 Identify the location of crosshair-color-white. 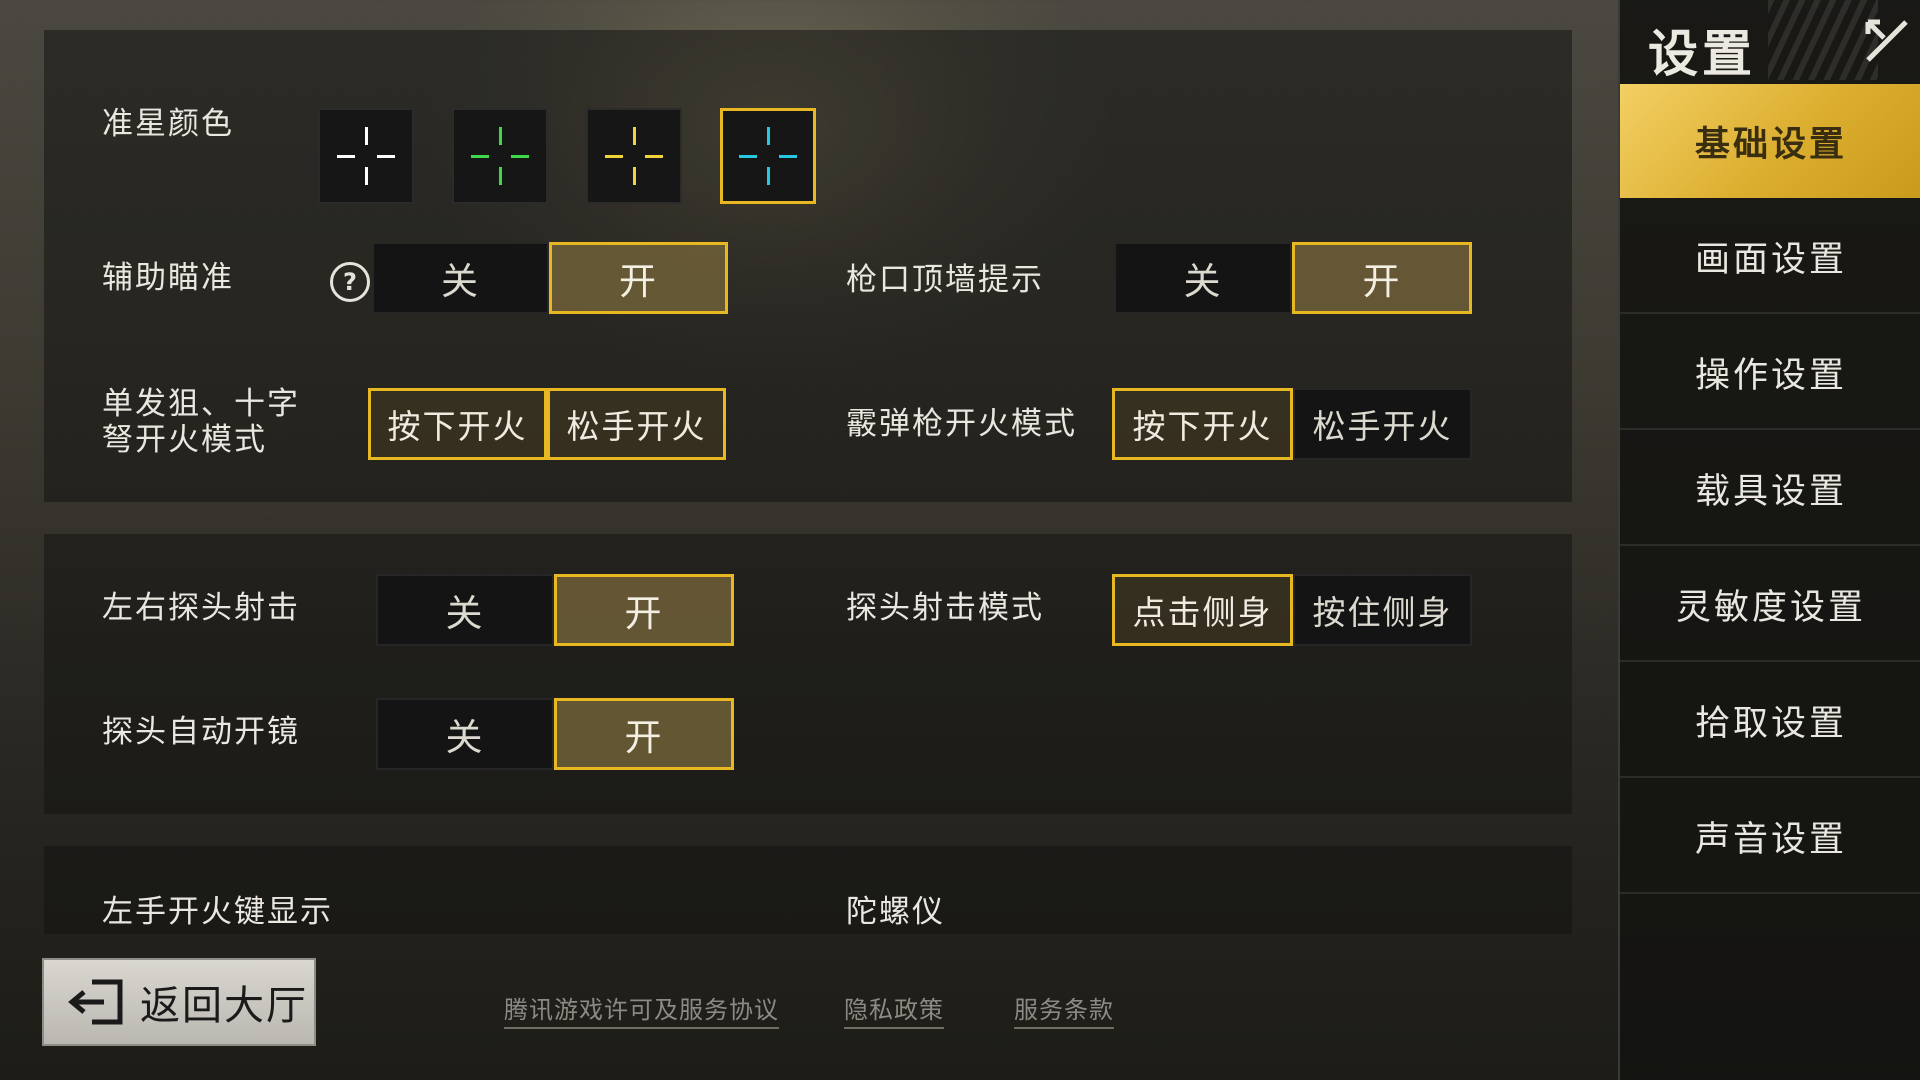
(366, 156).